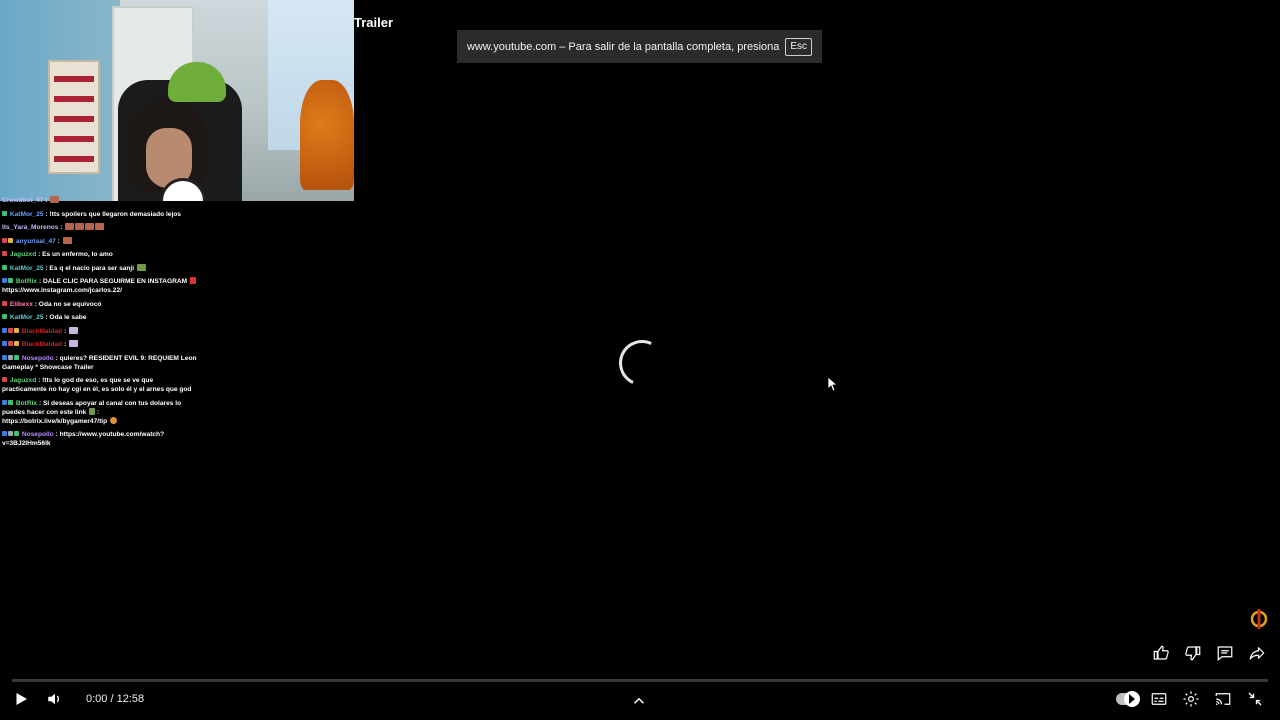  I want to click on thumbs-down-icon, so click(1193, 653).